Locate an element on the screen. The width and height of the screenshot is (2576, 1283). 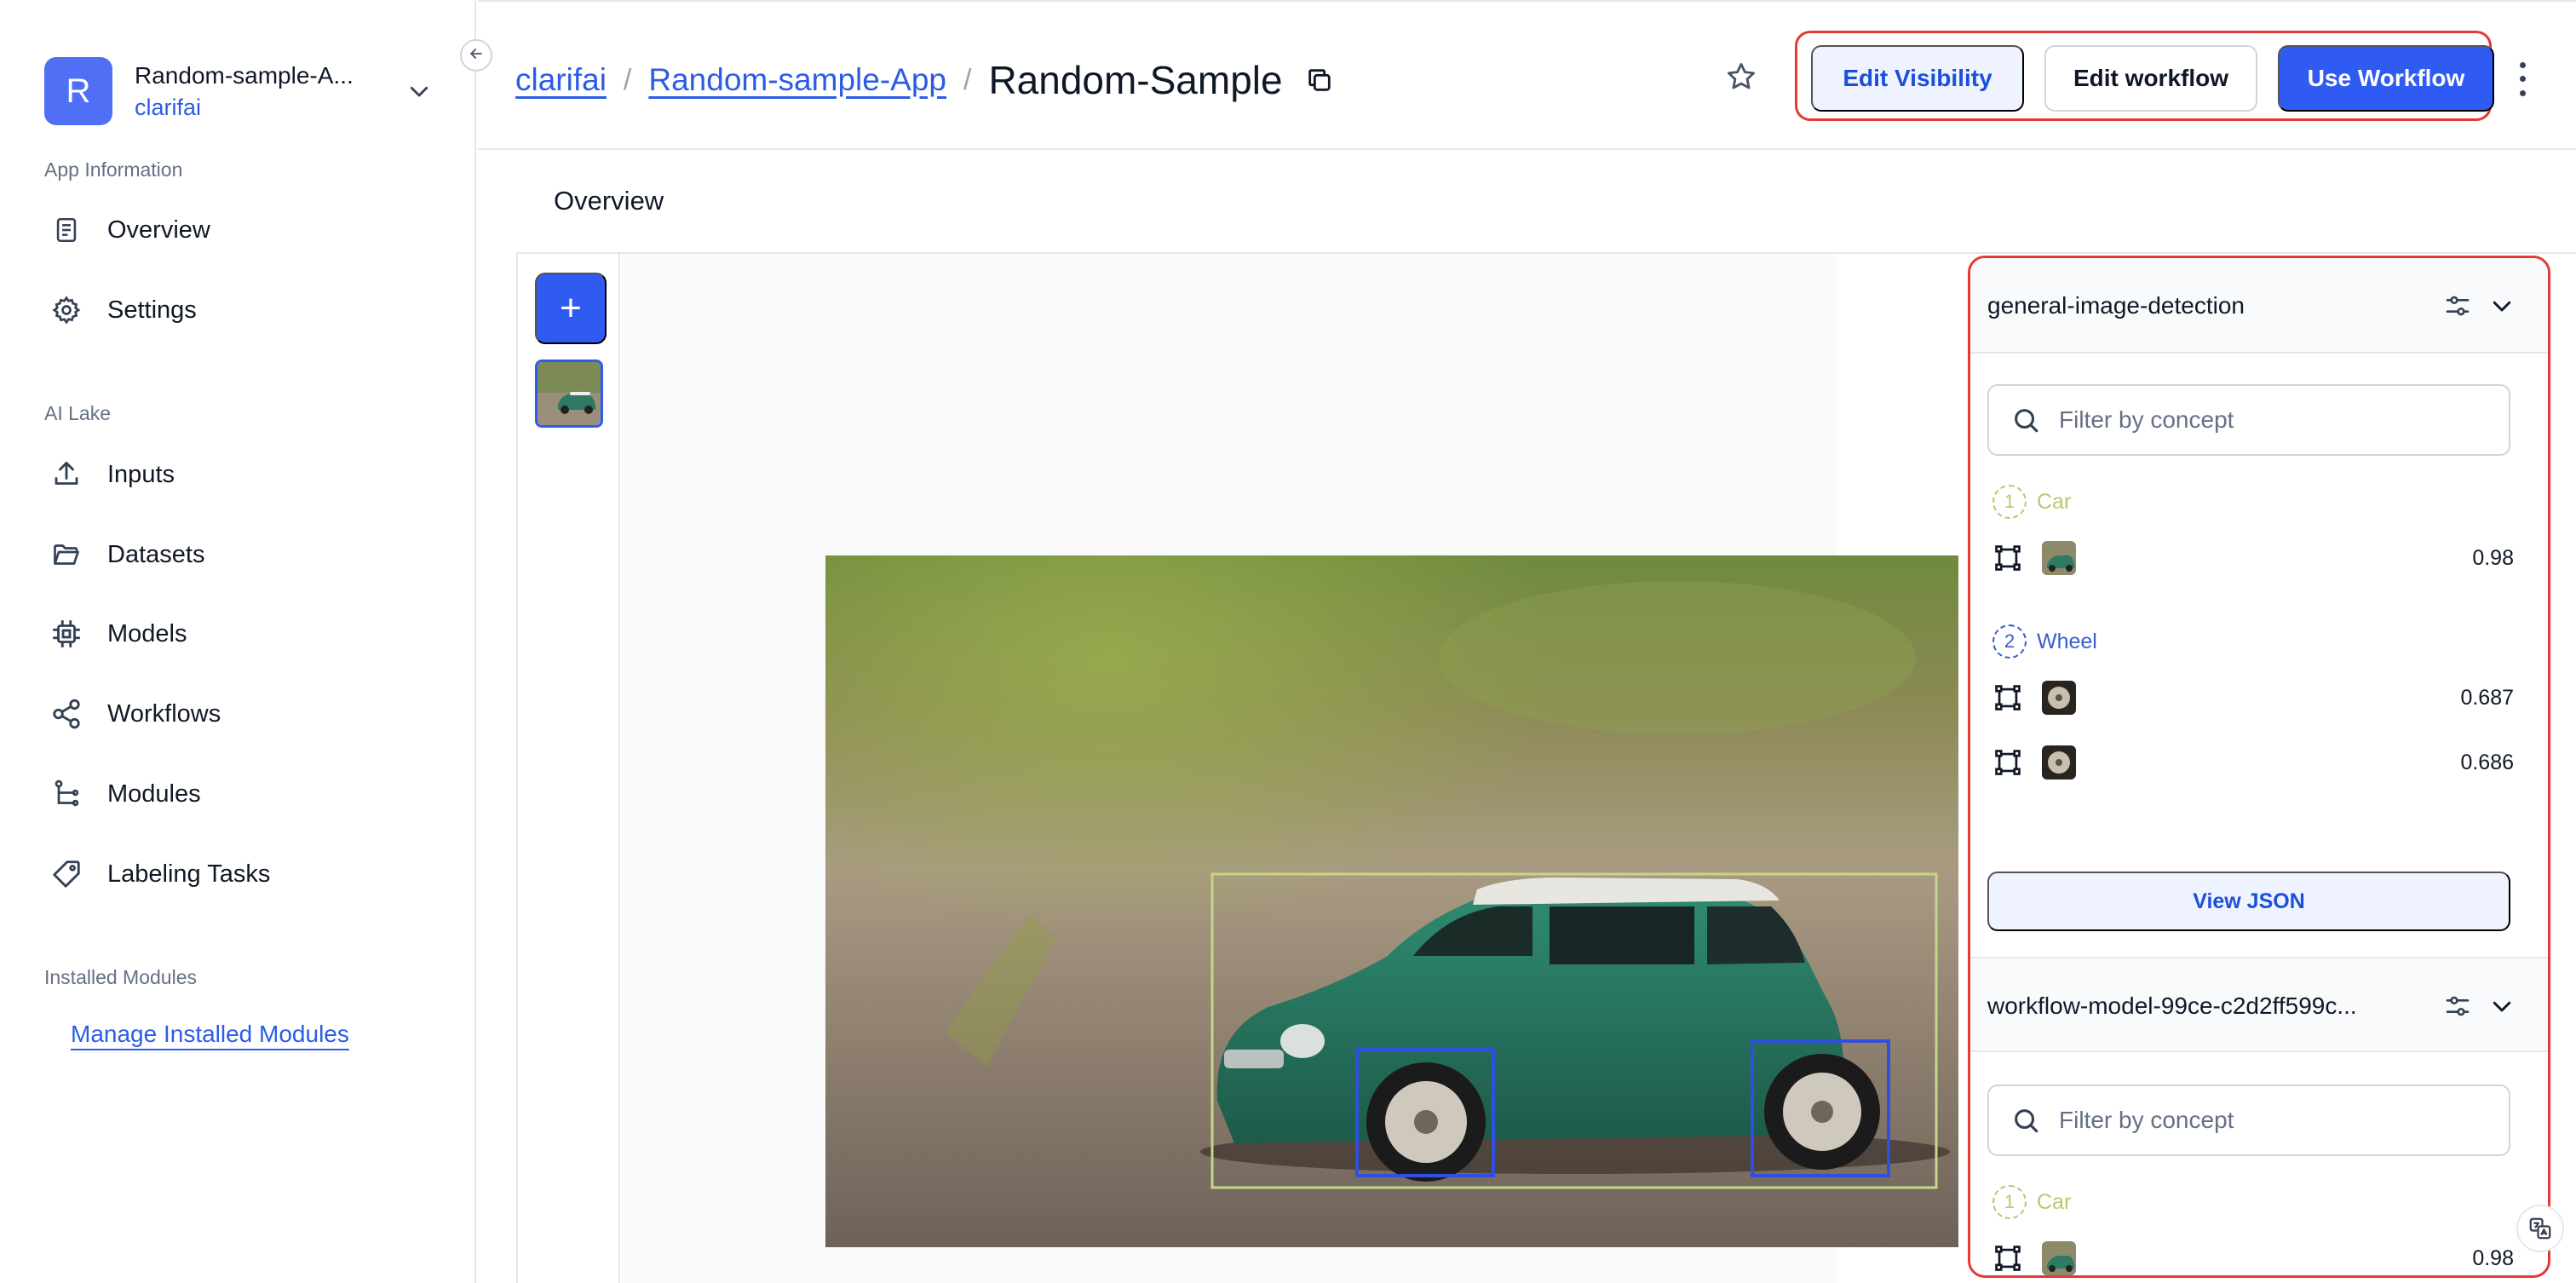
sidebar-item-modules: Modules is located at coordinates (244, 794).